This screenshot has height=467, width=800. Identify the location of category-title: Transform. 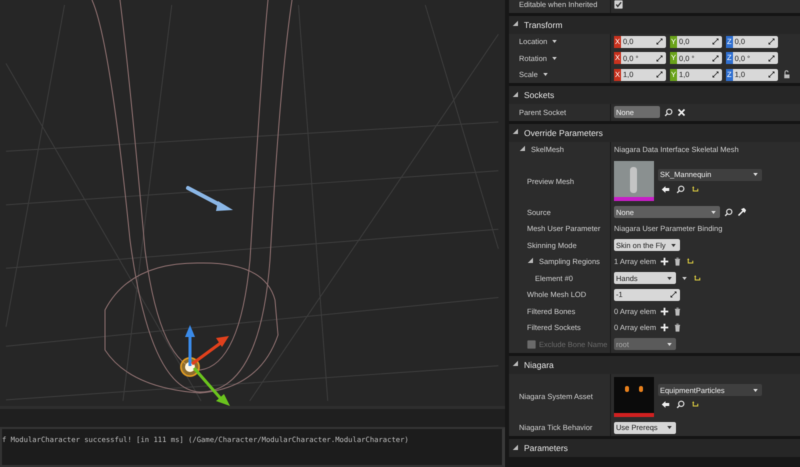
(543, 25).